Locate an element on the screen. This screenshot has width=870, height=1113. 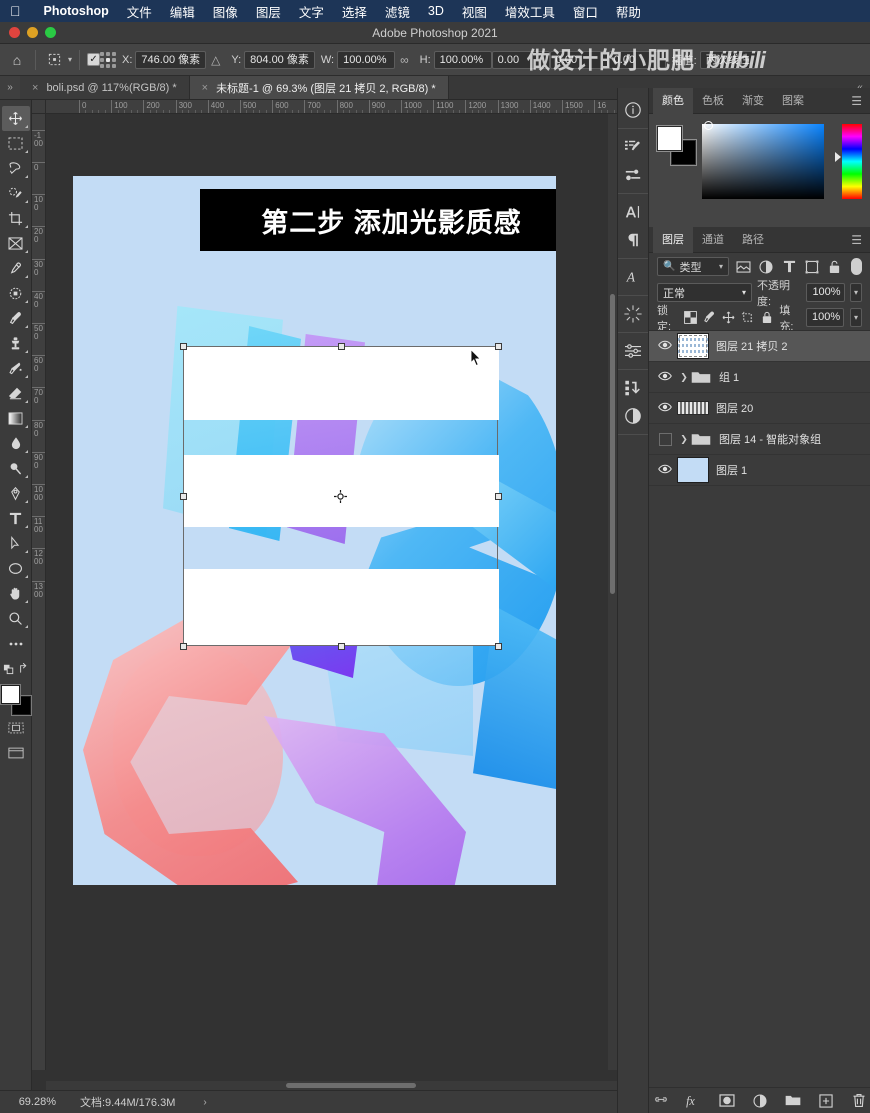
filter-type-icon is located at coordinates (789, 266).